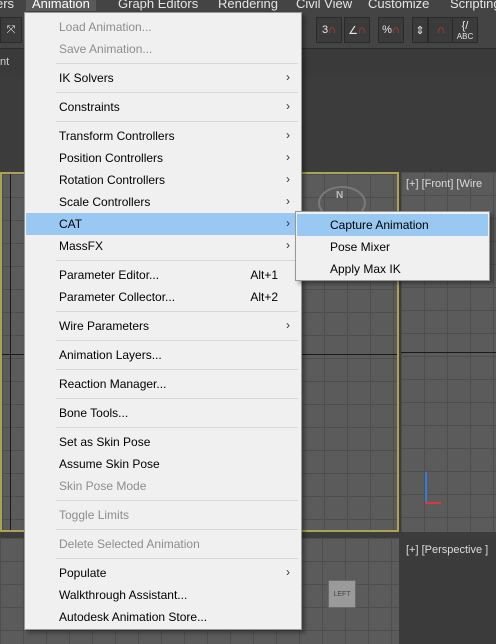  What do you see at coordinates (392, 269) in the screenshot?
I see `submenu-item-apply-max-ik: Apply Max IK` at bounding box center [392, 269].